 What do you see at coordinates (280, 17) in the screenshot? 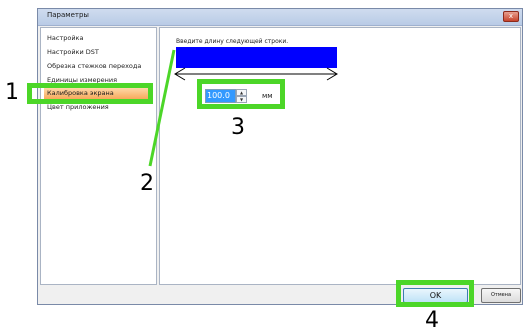
I see `title-bar: Параметры x` at bounding box center [280, 17].